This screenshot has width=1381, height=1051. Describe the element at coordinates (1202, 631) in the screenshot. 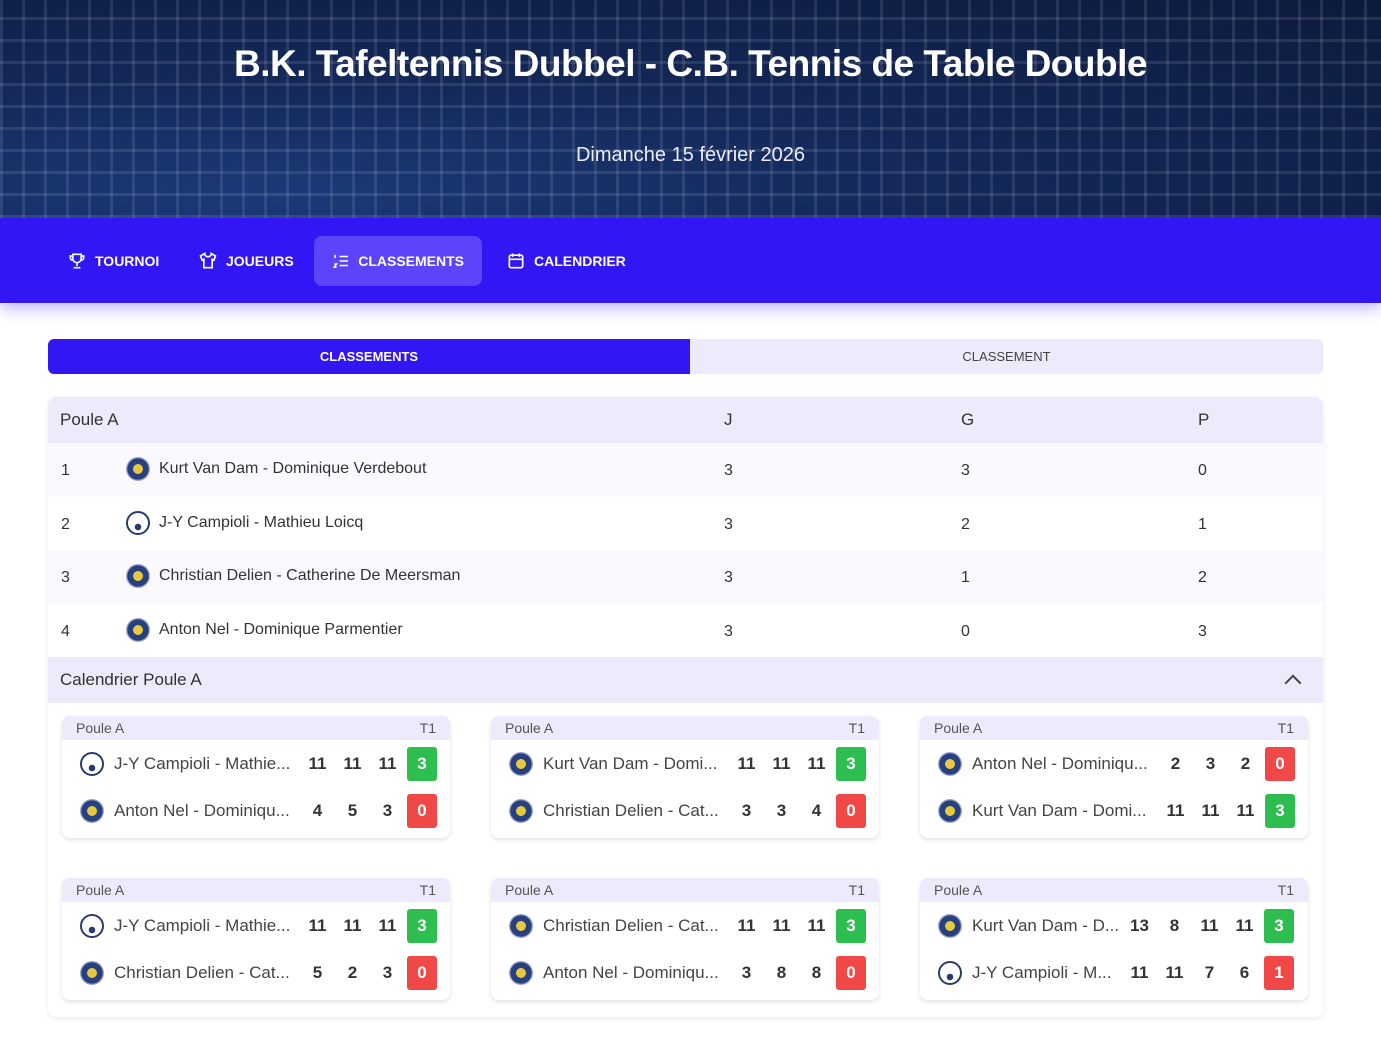

I see `lost: 3` at that location.